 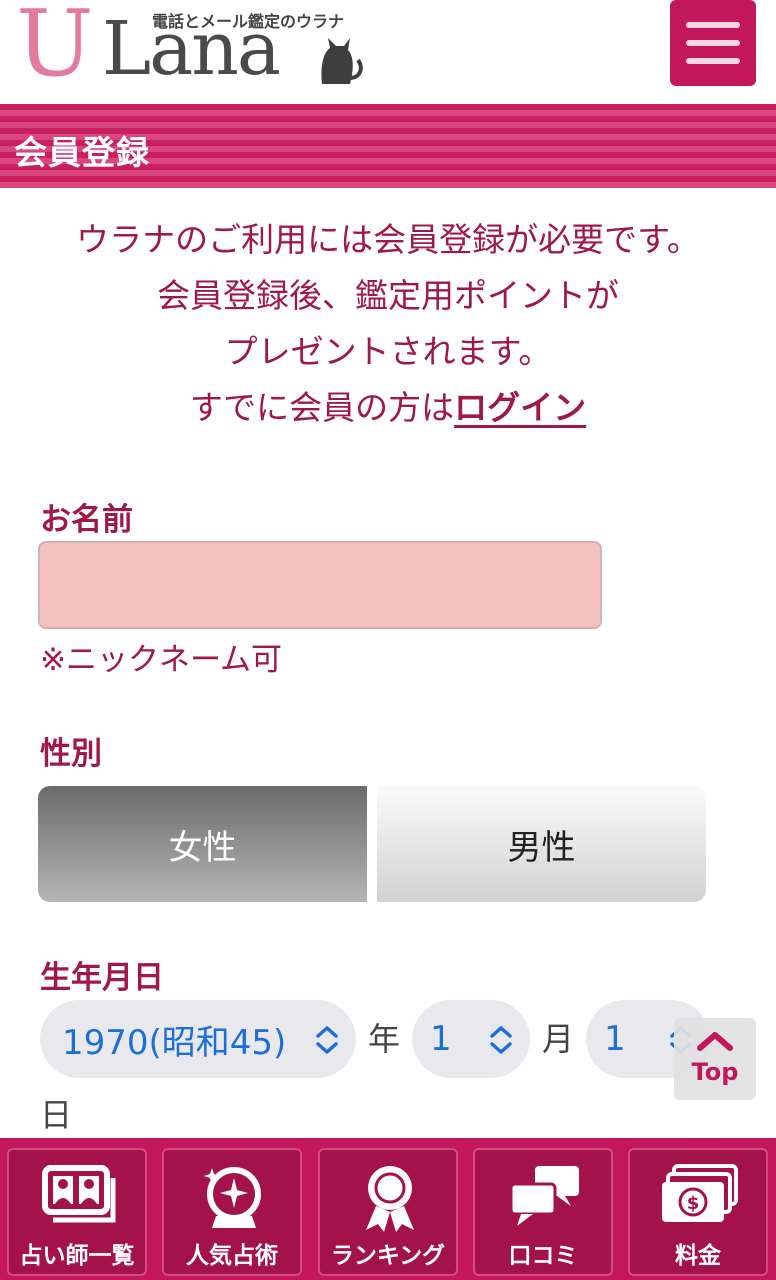 I want to click on header: U Lana 電話とメール鑑定のウラナ, so click(x=388, y=51).